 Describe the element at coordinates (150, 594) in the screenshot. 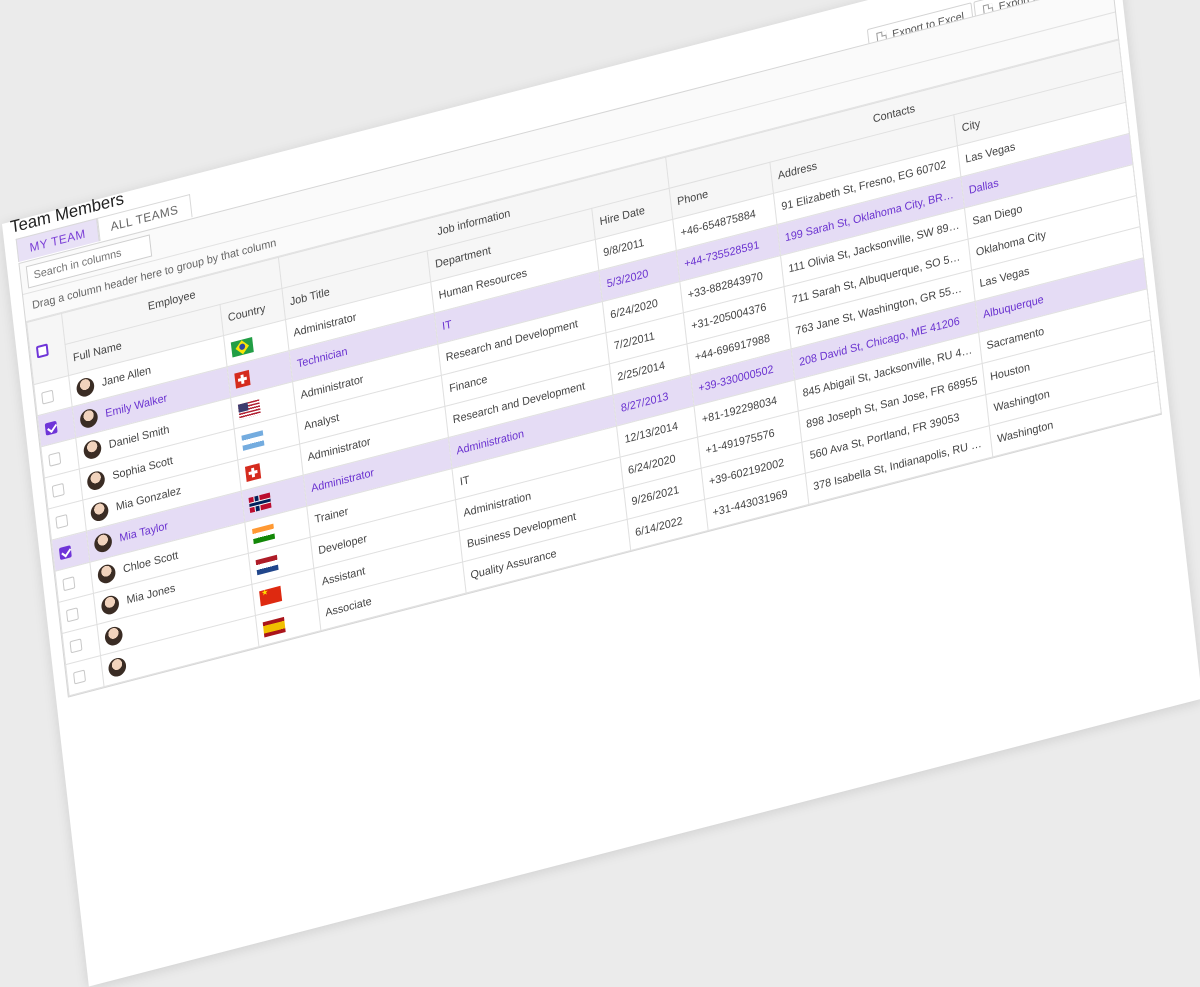

I see `employee-name: Mia Jones` at that location.